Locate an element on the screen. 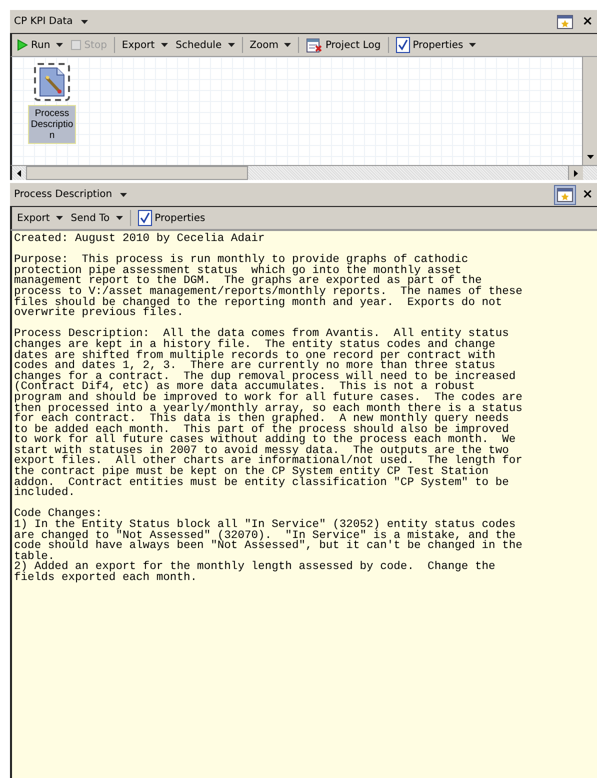  scroll-down-icon is located at coordinates (590, 157).